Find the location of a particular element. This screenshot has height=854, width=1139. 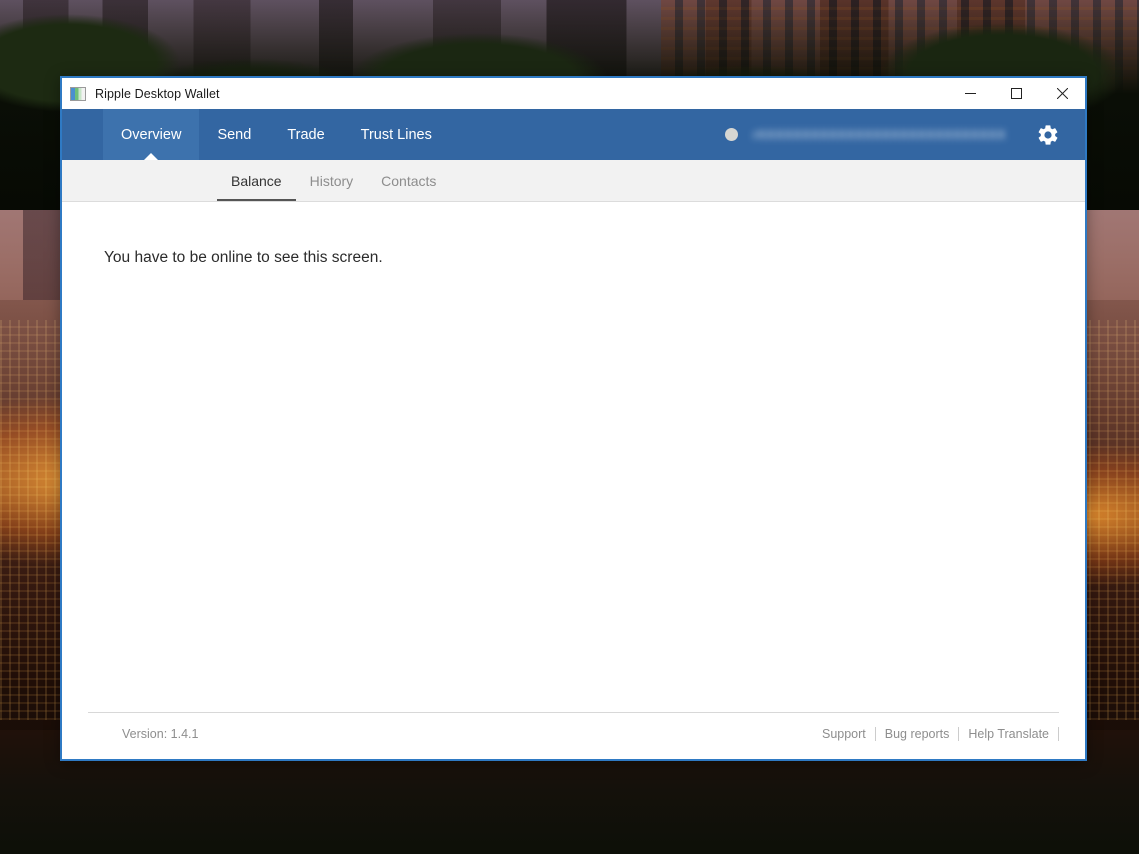

app-logo-icon is located at coordinates (78, 93).